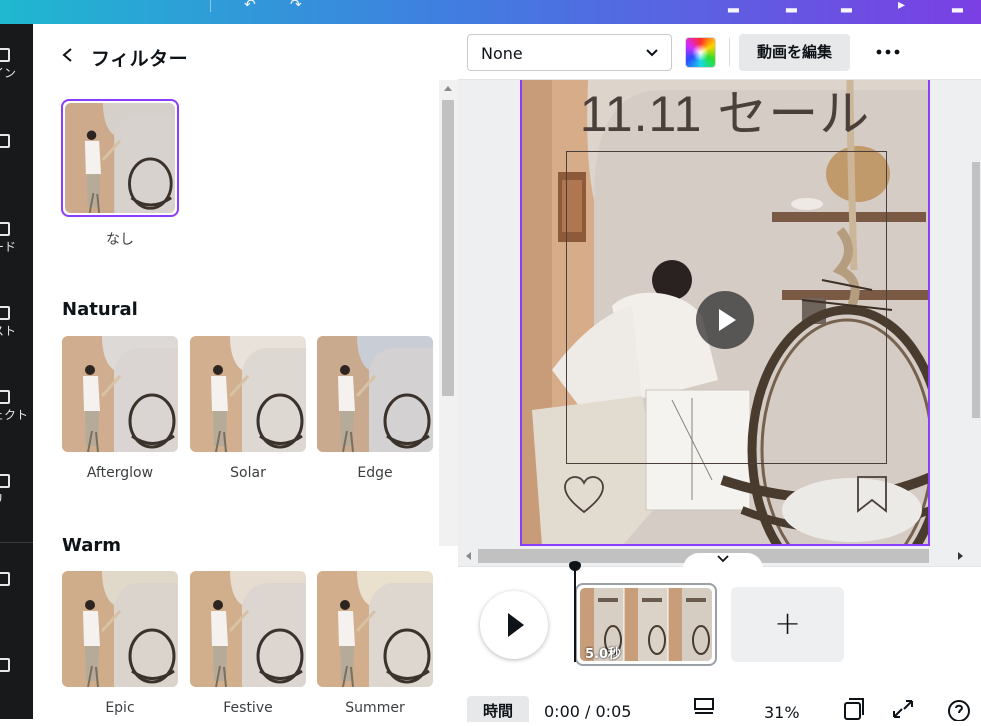  Describe the element at coordinates (5, 55) in the screenshot. I see `design-icon` at that location.